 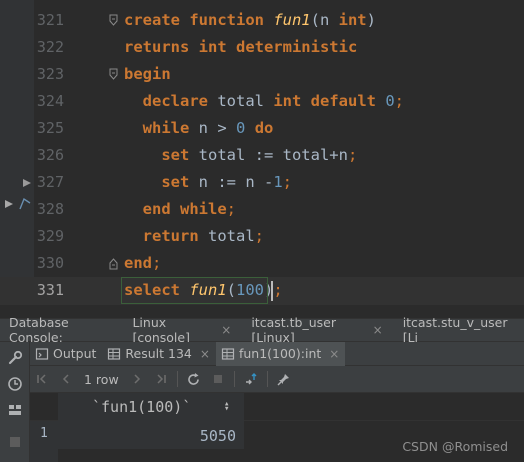 I want to click on last-page-button, so click(x=161, y=379).